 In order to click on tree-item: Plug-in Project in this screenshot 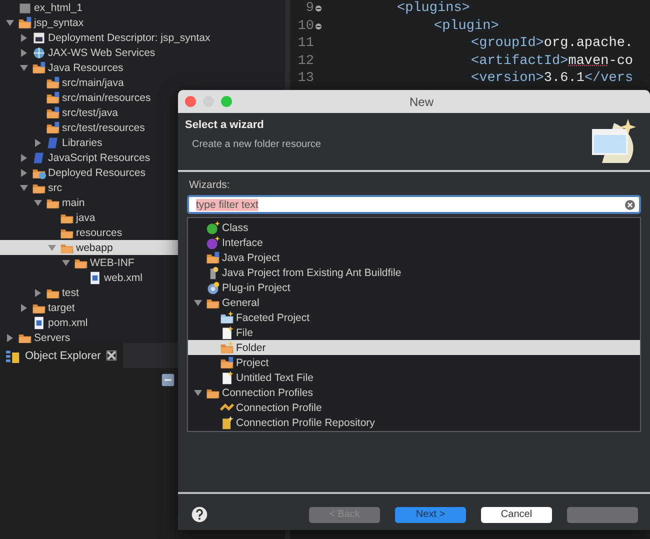, I will do `click(414, 287)`.